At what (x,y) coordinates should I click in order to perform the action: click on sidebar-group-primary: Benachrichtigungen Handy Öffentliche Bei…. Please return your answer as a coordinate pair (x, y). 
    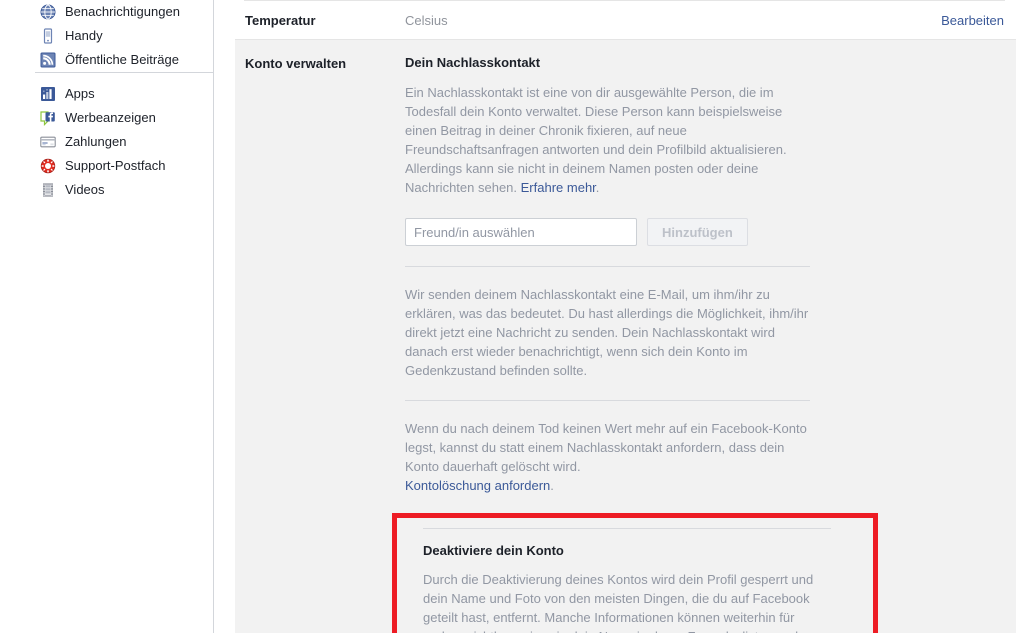
    Looking at the image, I should click on (106, 36).